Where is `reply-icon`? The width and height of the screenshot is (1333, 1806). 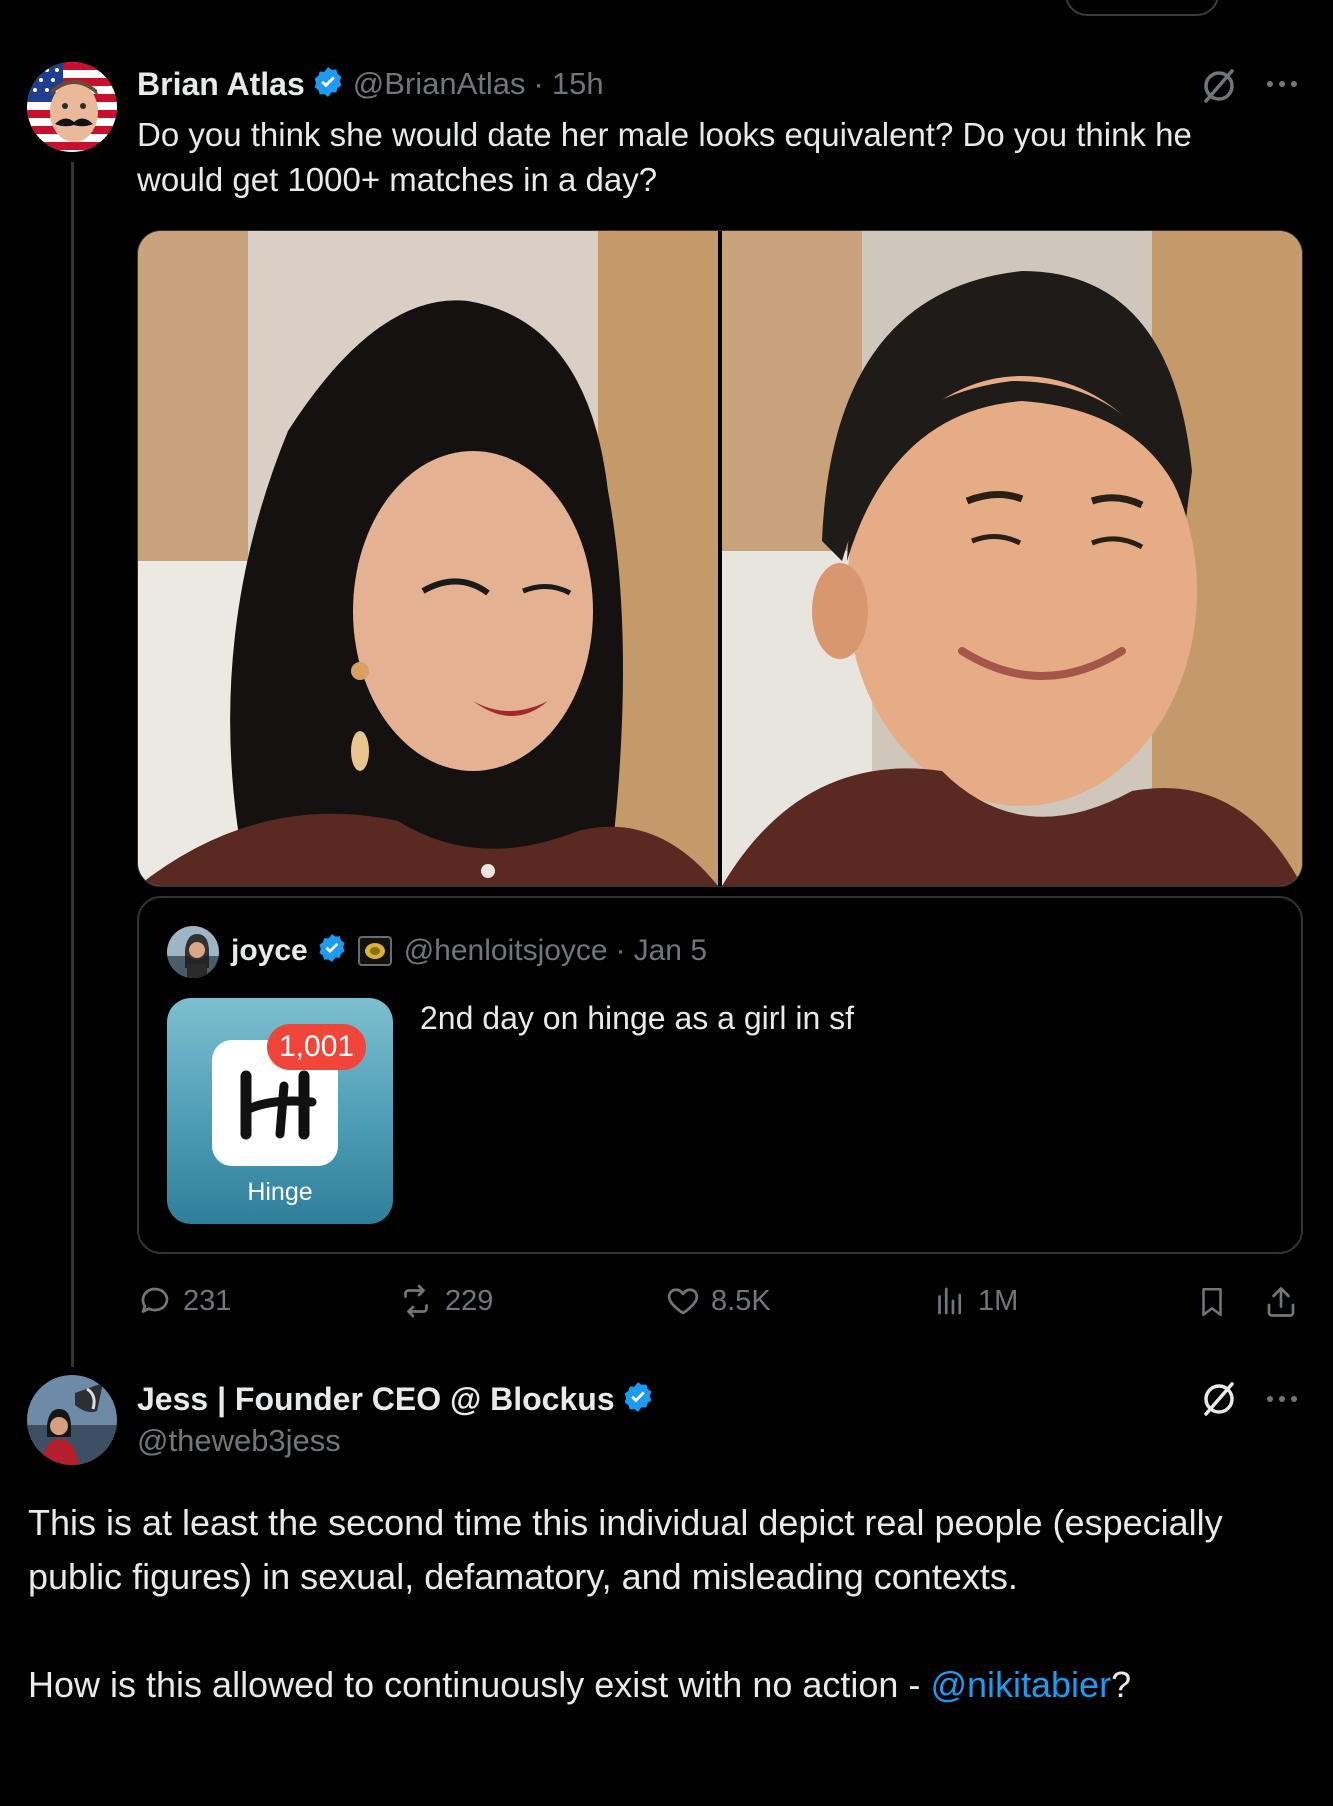 reply-icon is located at coordinates (155, 1300).